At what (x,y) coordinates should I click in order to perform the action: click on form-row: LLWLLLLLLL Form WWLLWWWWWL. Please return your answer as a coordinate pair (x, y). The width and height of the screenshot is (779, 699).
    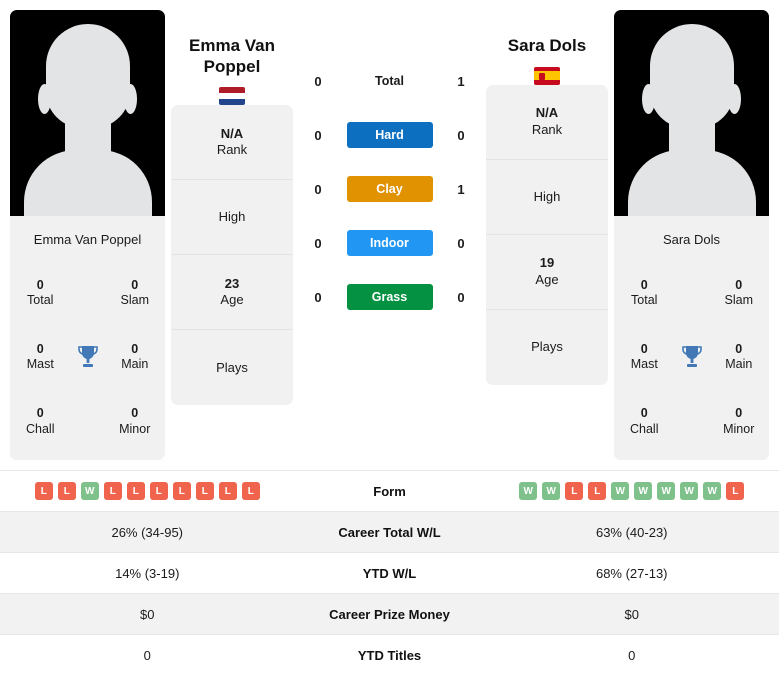
    Looking at the image, I should click on (389, 490).